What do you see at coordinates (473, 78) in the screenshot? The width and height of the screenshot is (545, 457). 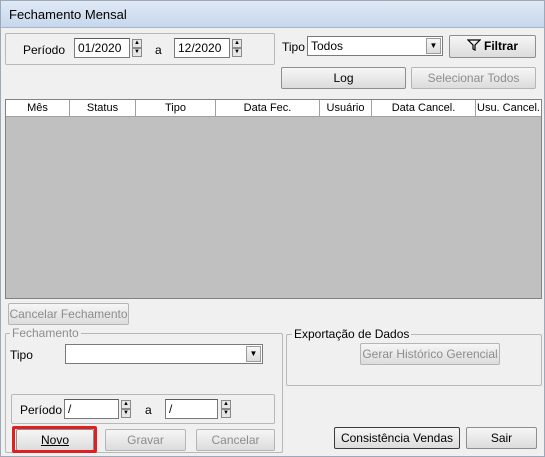 I see `selecionar-todos-button: Selecionar Todos` at bounding box center [473, 78].